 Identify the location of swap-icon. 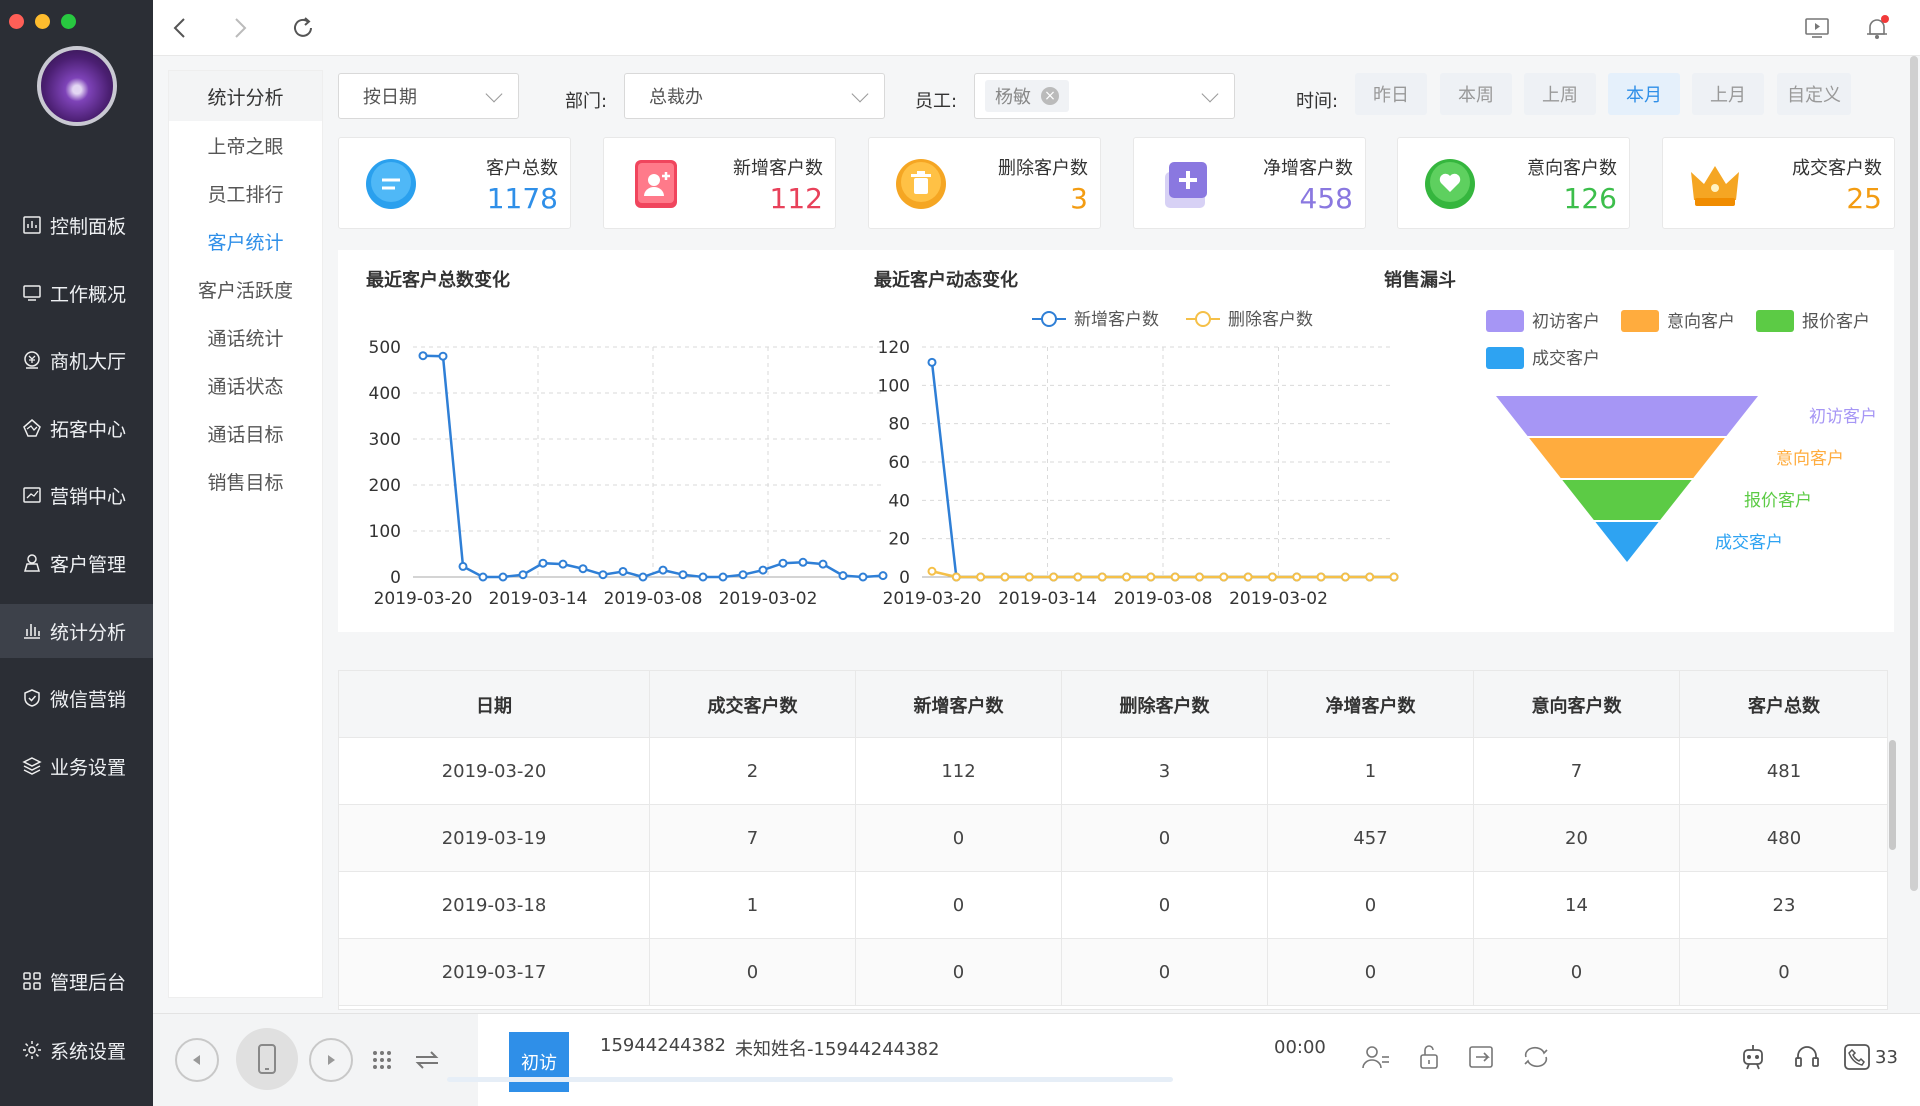
(1536, 1057).